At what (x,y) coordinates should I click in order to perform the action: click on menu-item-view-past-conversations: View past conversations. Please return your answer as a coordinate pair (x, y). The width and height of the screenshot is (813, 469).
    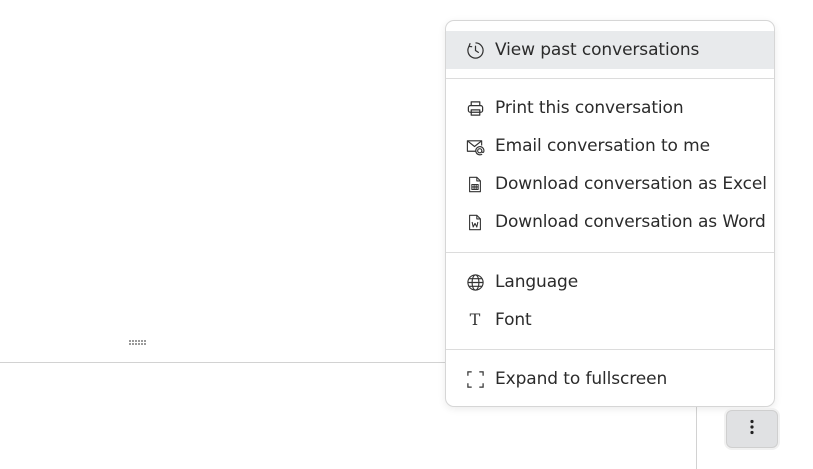
    Looking at the image, I should click on (610, 50).